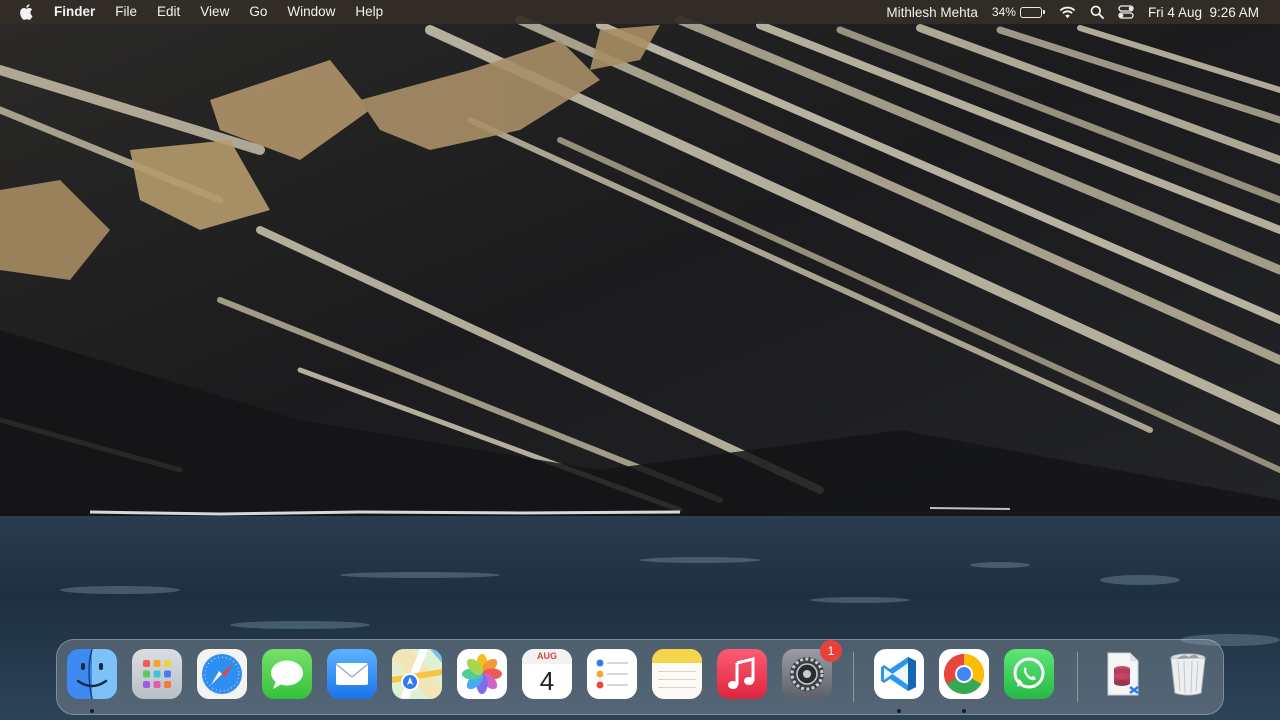 This screenshot has height=720, width=1280. What do you see at coordinates (1067, 12) in the screenshot?
I see `wifi-icon` at bounding box center [1067, 12].